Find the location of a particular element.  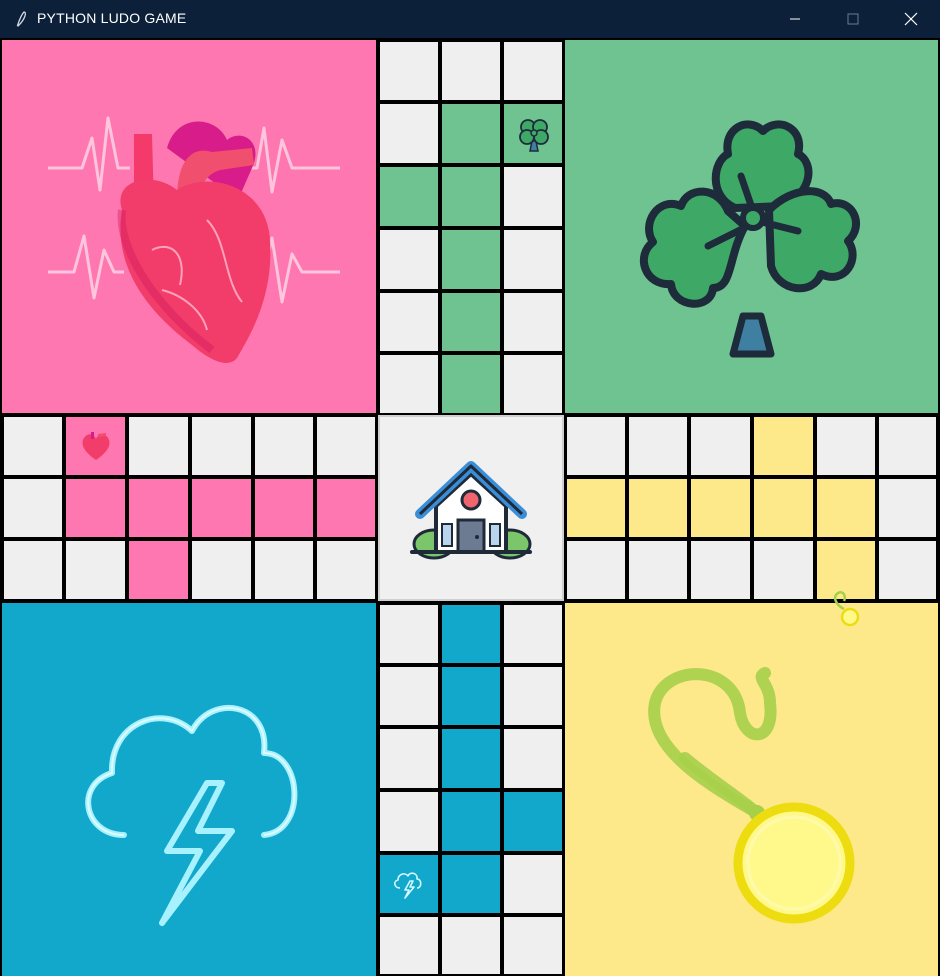

home-center is located at coordinates (471, 508).